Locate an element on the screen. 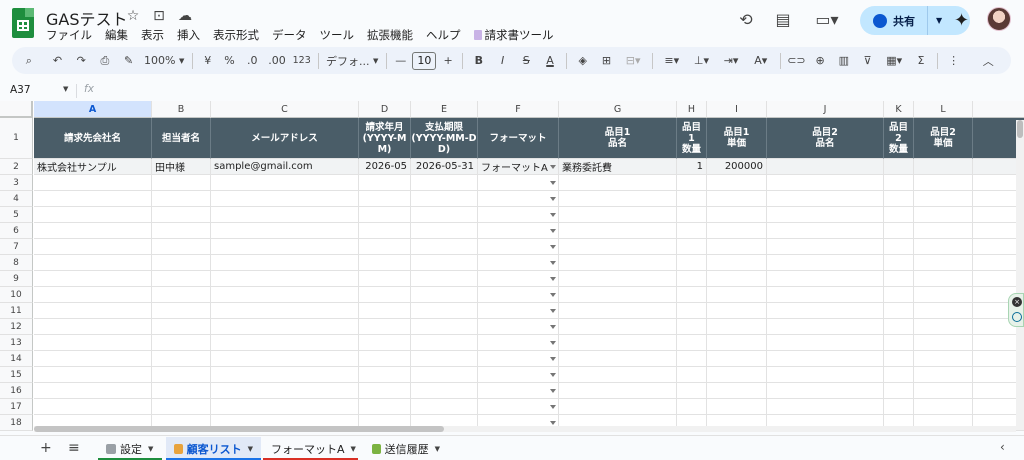 The image size is (1024, 460). row-header: 14 is located at coordinates (16, 359).